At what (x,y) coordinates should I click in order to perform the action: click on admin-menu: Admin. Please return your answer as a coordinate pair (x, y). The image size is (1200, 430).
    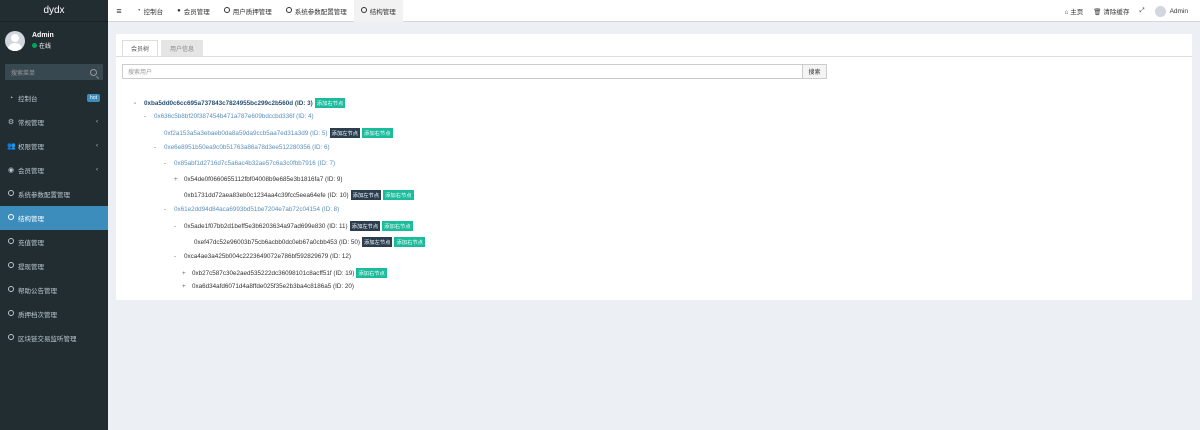
    Looking at the image, I should click on (1171, 11).